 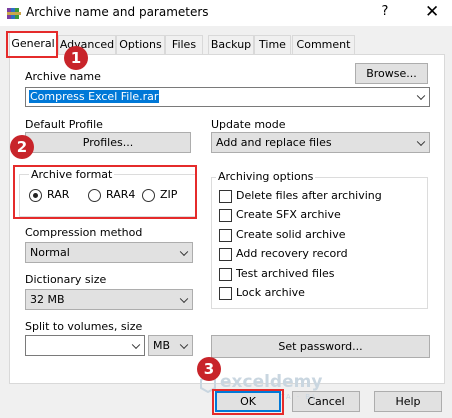 I want to click on archive-name-value: Compress Excel File.rar, so click(x=94, y=96).